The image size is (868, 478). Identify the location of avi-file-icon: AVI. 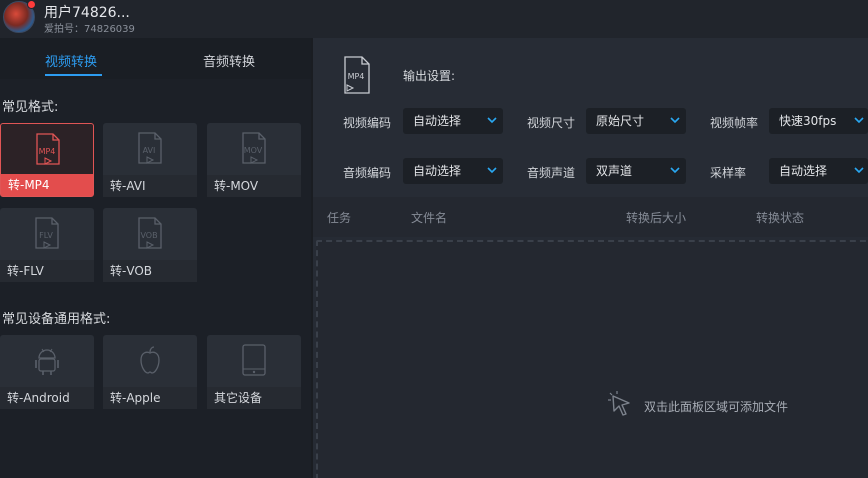
(150, 148).